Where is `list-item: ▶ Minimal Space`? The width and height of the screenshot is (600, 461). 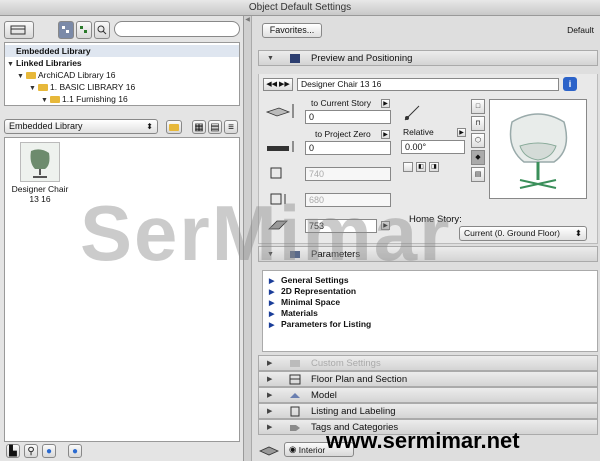
list-item: ▶ Minimal Space is located at coordinates (304, 302).